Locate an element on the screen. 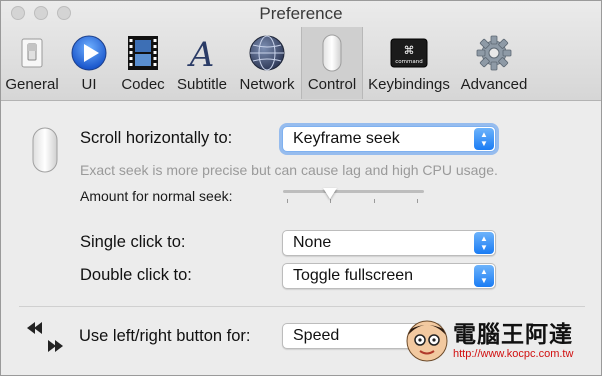  lr-button-value: Speed is located at coordinates (316, 335).